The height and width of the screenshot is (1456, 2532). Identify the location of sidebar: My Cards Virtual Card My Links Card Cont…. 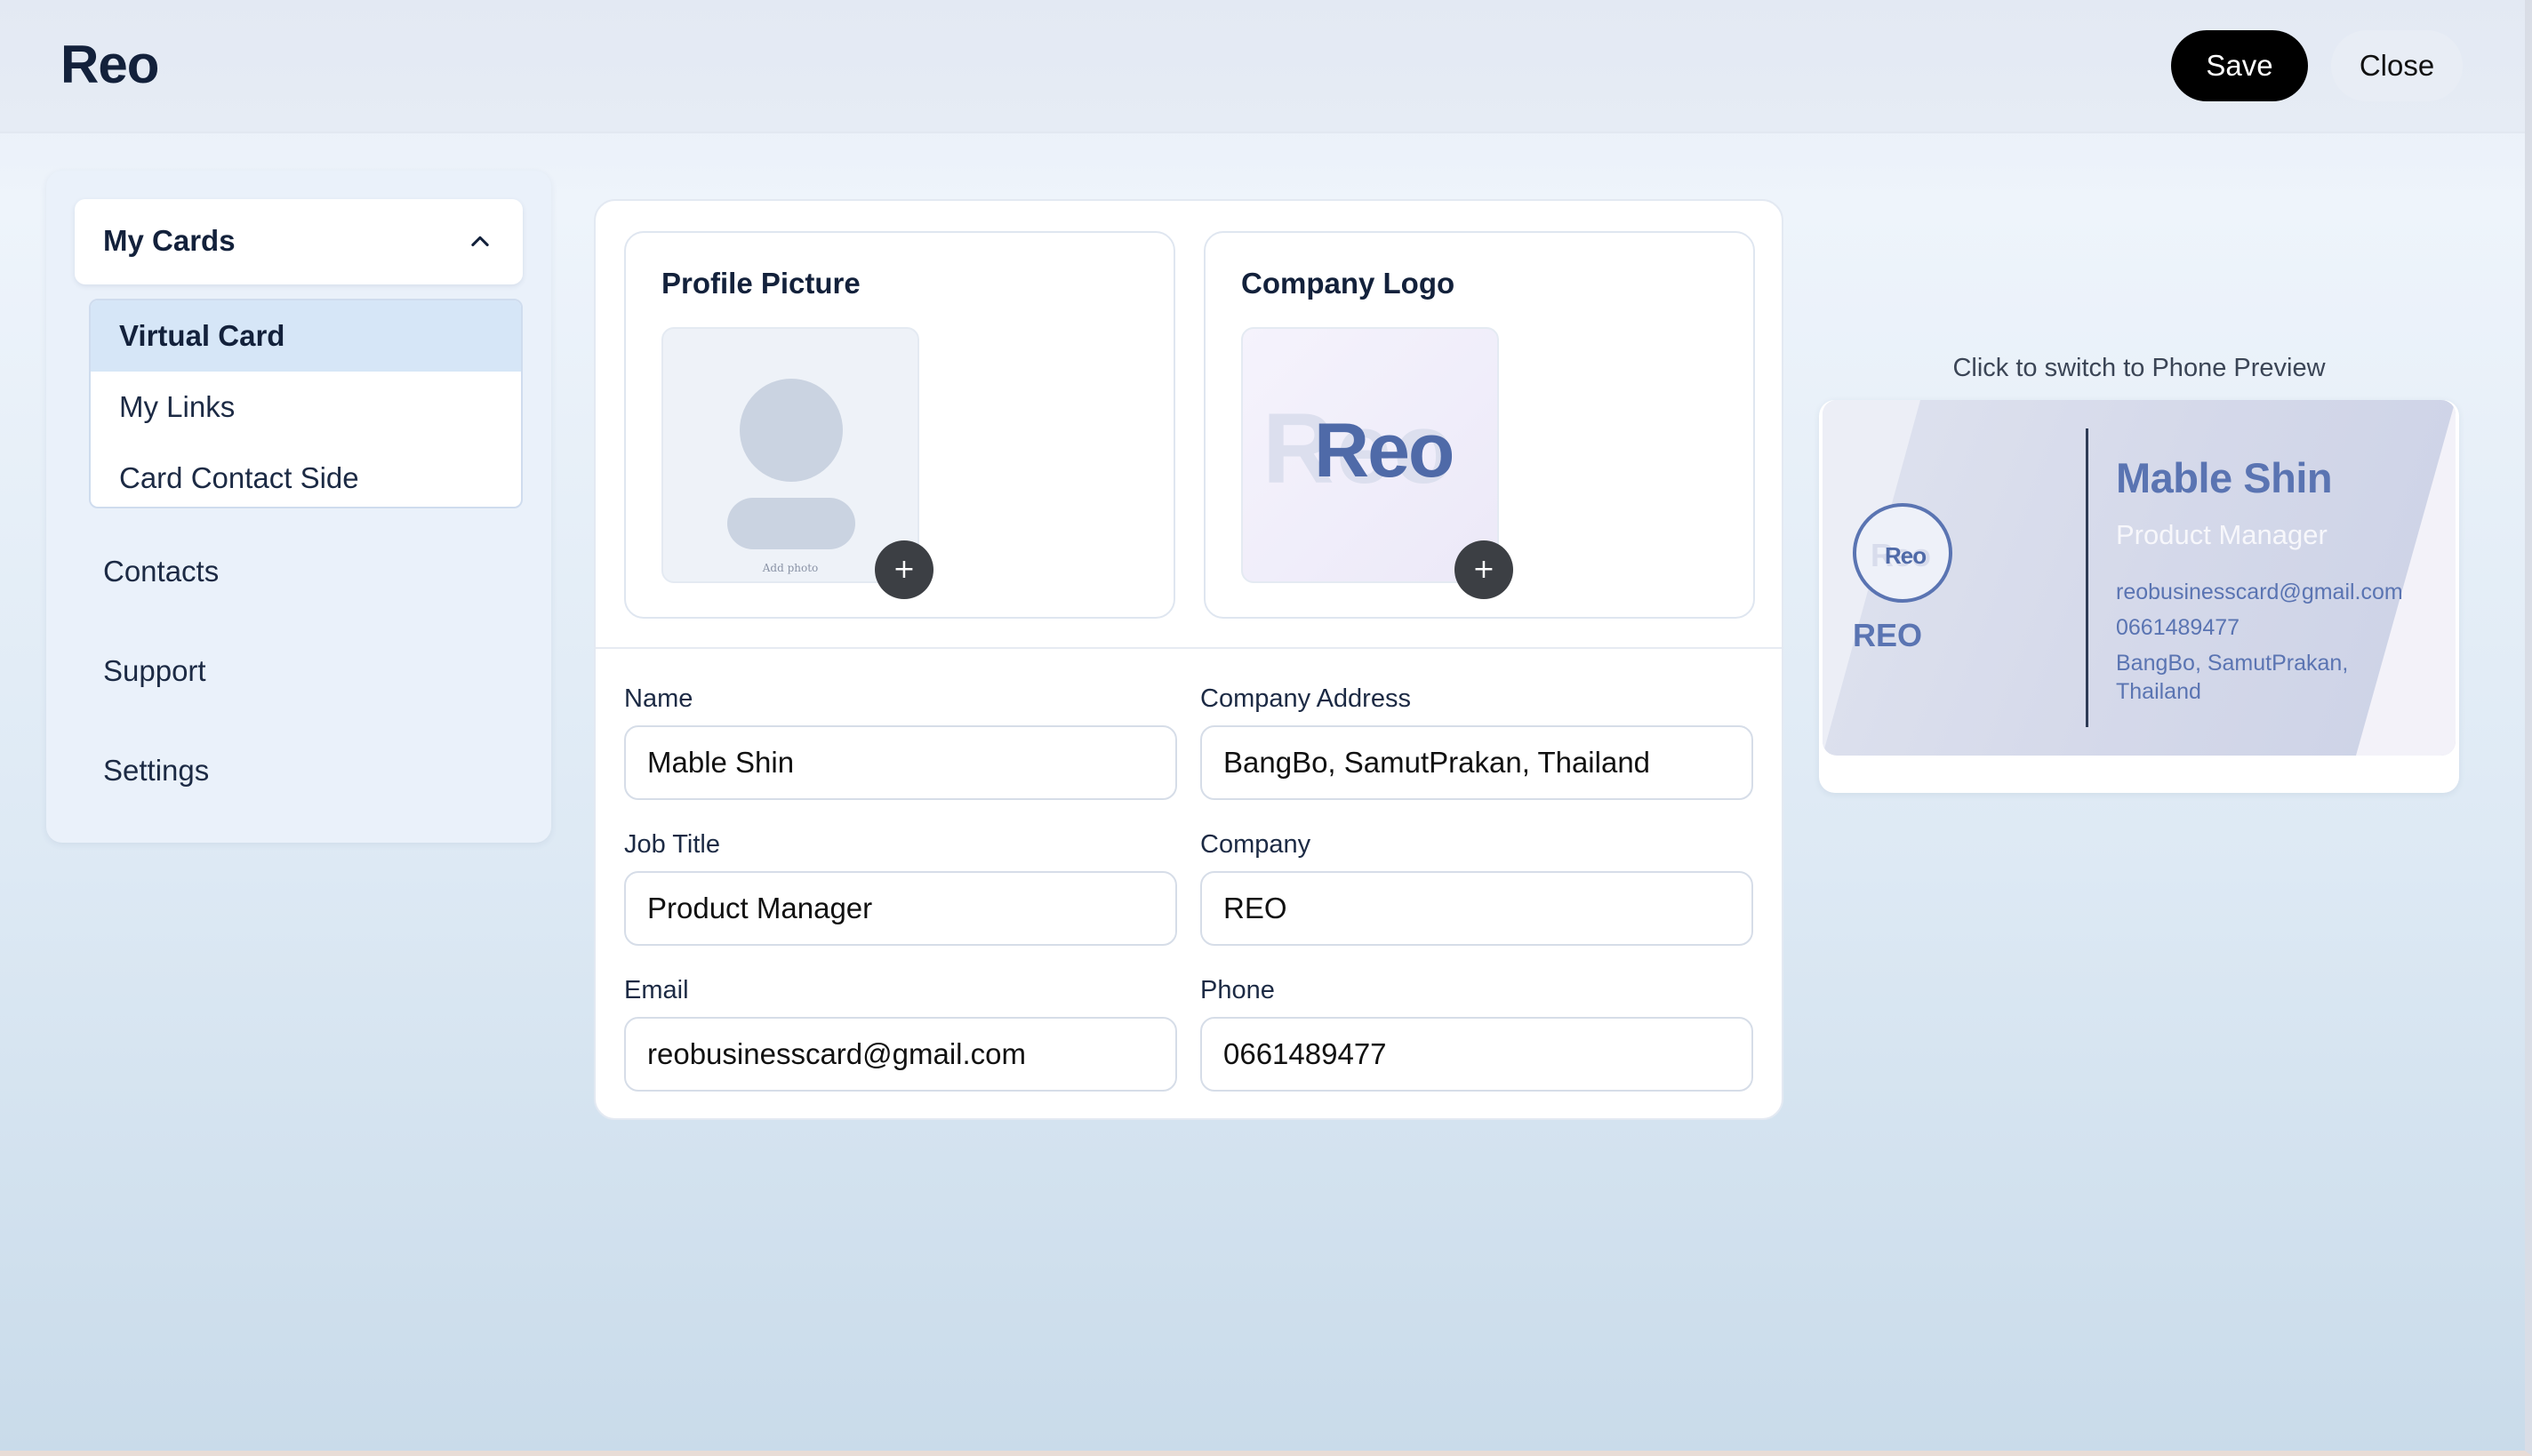
(298, 507).